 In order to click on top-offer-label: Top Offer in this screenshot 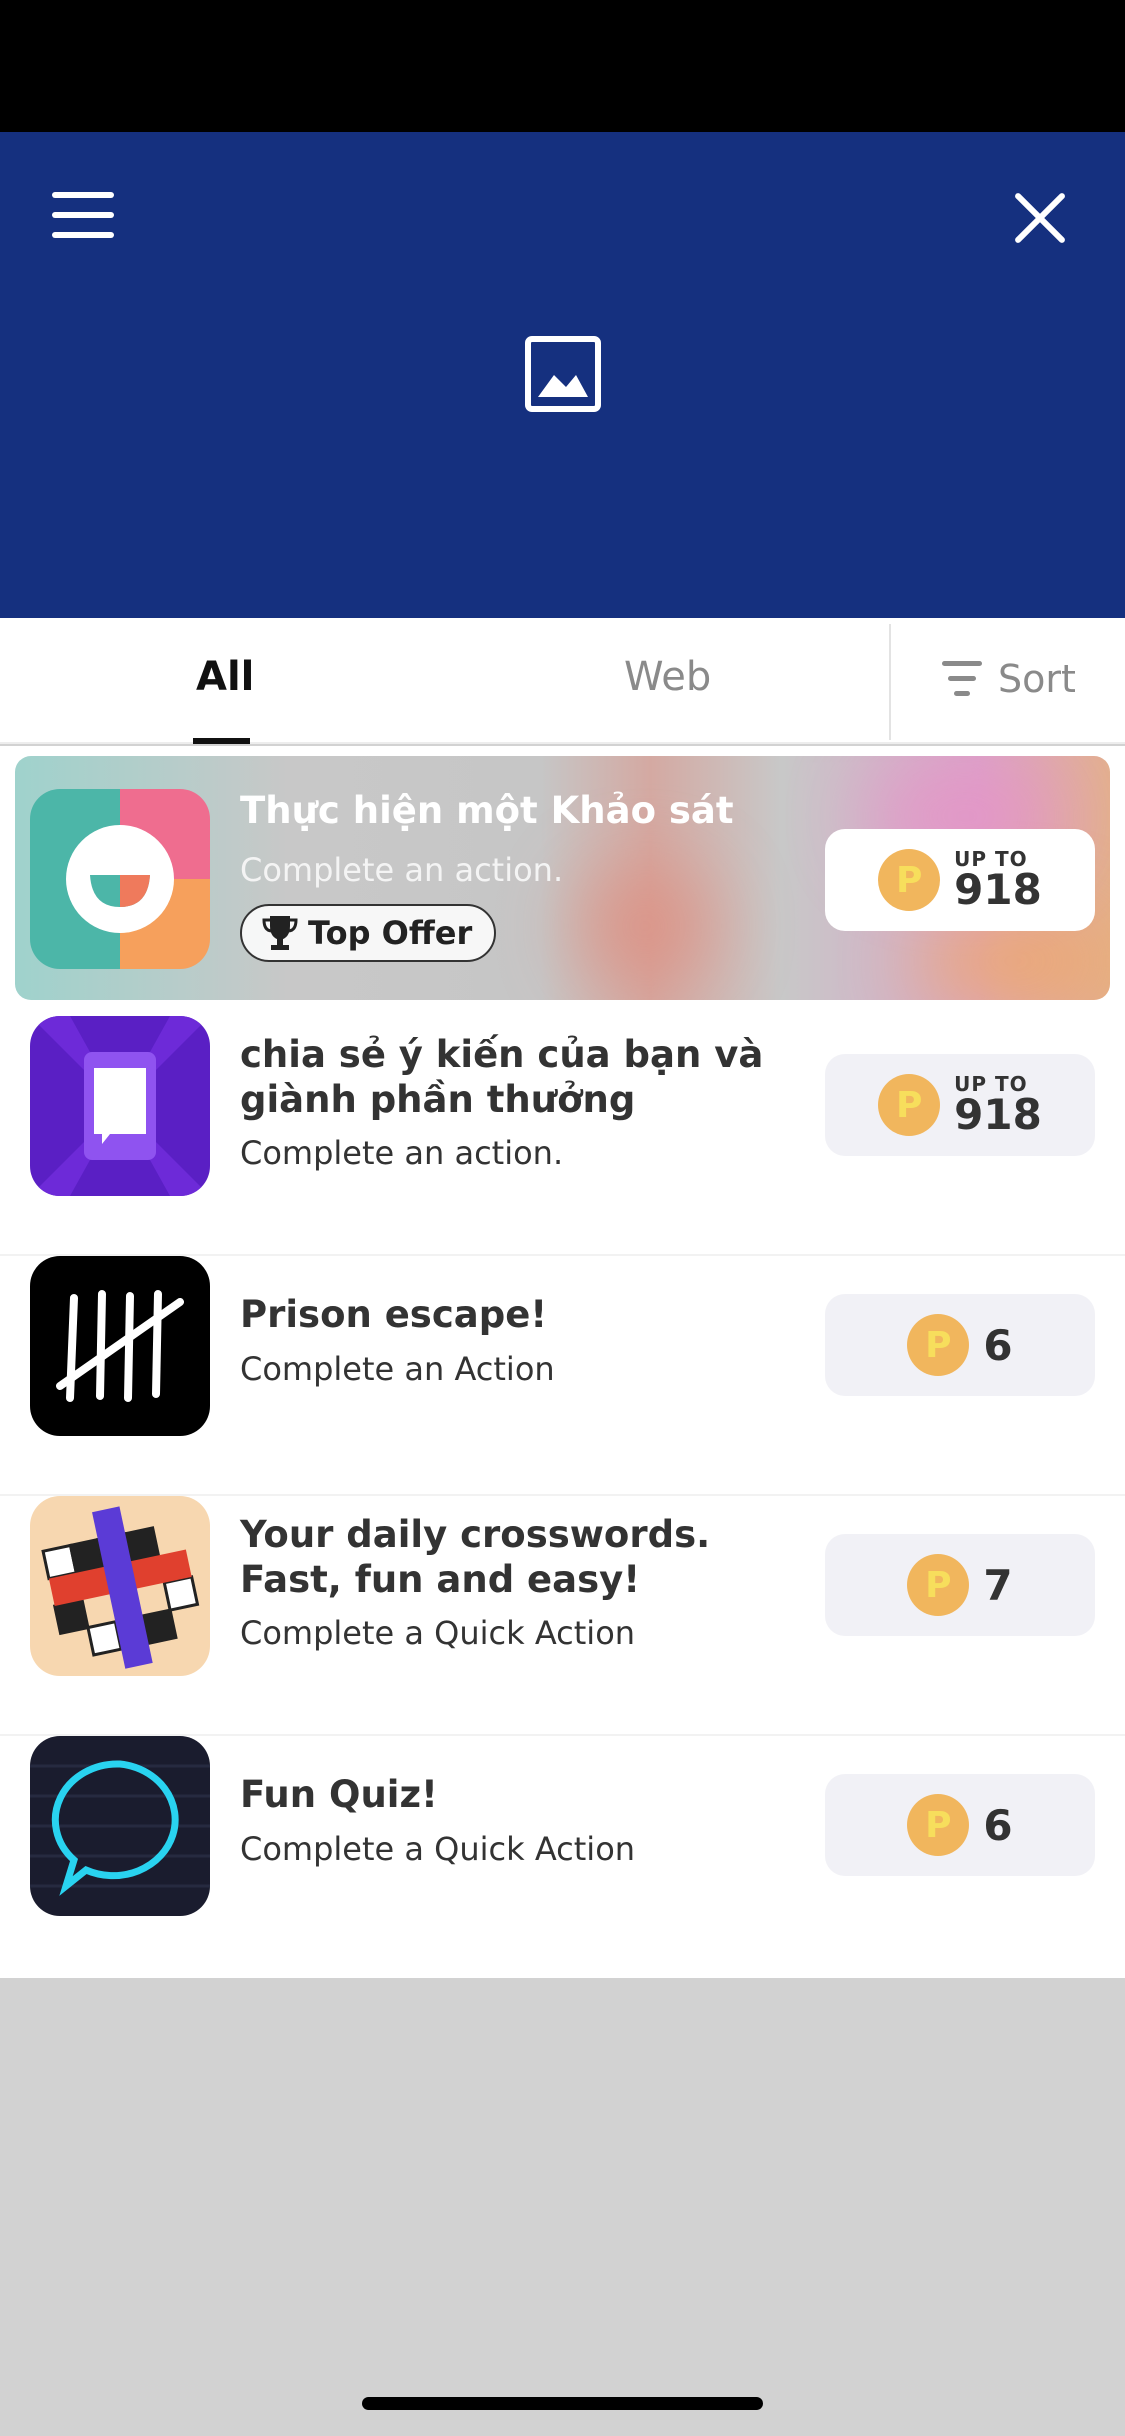, I will do `click(390, 933)`.